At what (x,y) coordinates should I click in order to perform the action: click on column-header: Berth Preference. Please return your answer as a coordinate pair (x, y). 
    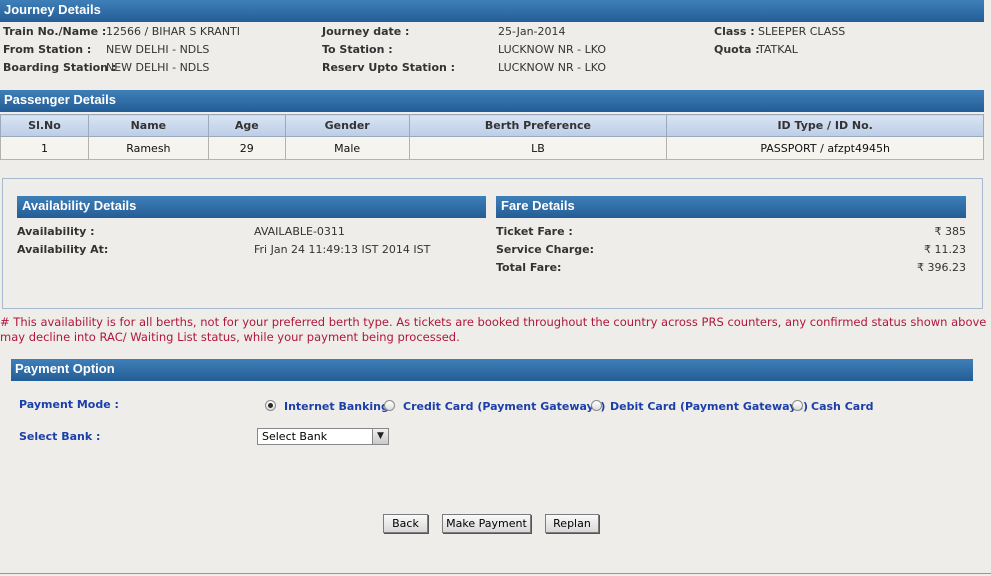
    Looking at the image, I should click on (538, 125).